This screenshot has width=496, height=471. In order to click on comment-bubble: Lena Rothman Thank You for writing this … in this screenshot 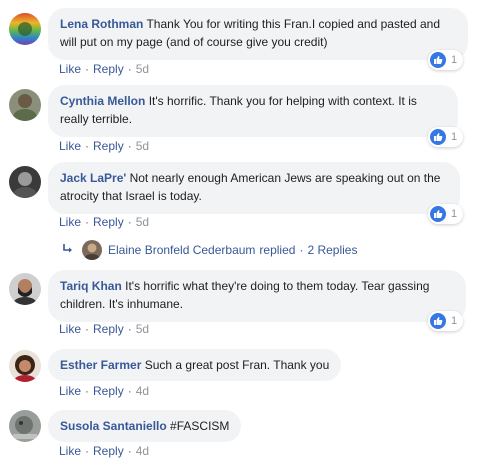, I will do `click(258, 34)`.